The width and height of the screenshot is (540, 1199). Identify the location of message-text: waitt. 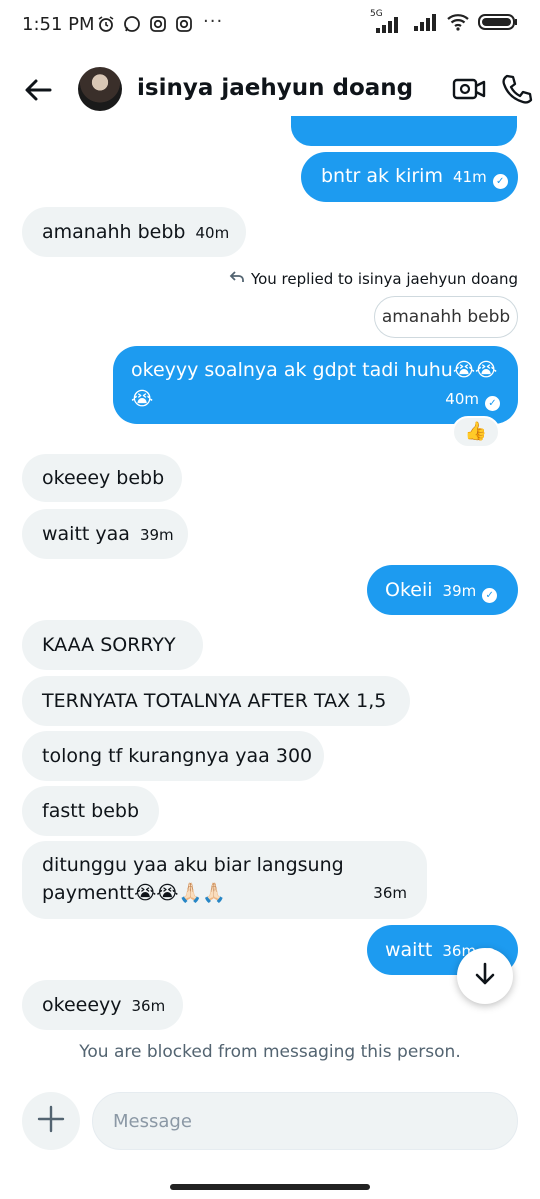
(409, 950).